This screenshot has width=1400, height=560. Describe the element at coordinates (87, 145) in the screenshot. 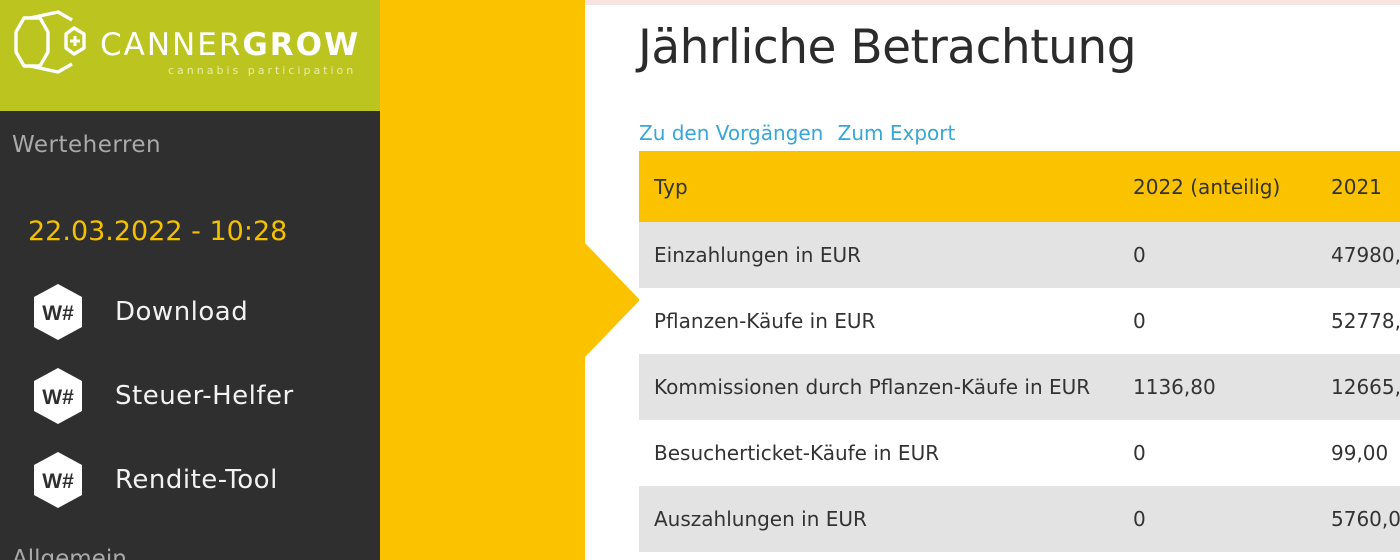

I see `sidebar-heading: Werteherren` at that location.